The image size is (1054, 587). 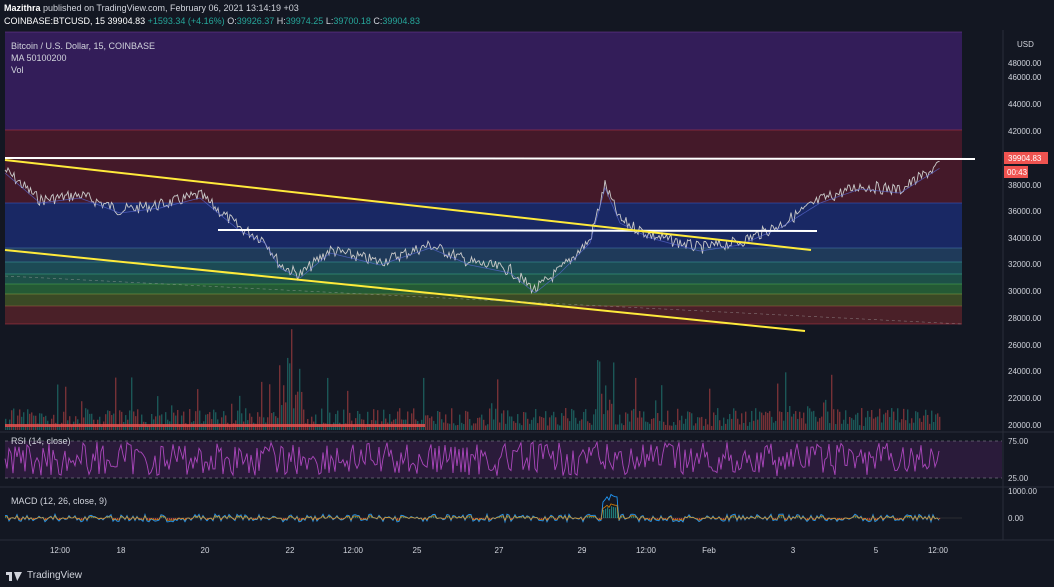 I want to click on macd-1000-tick: 1000.00, so click(x=1022, y=491).